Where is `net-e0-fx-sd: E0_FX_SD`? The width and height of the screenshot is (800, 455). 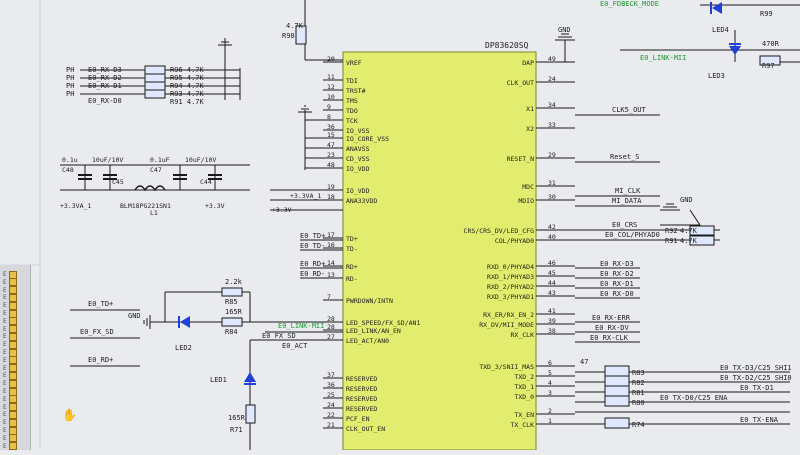 net-e0-fx-sd: E0_FX_SD is located at coordinates (279, 336).